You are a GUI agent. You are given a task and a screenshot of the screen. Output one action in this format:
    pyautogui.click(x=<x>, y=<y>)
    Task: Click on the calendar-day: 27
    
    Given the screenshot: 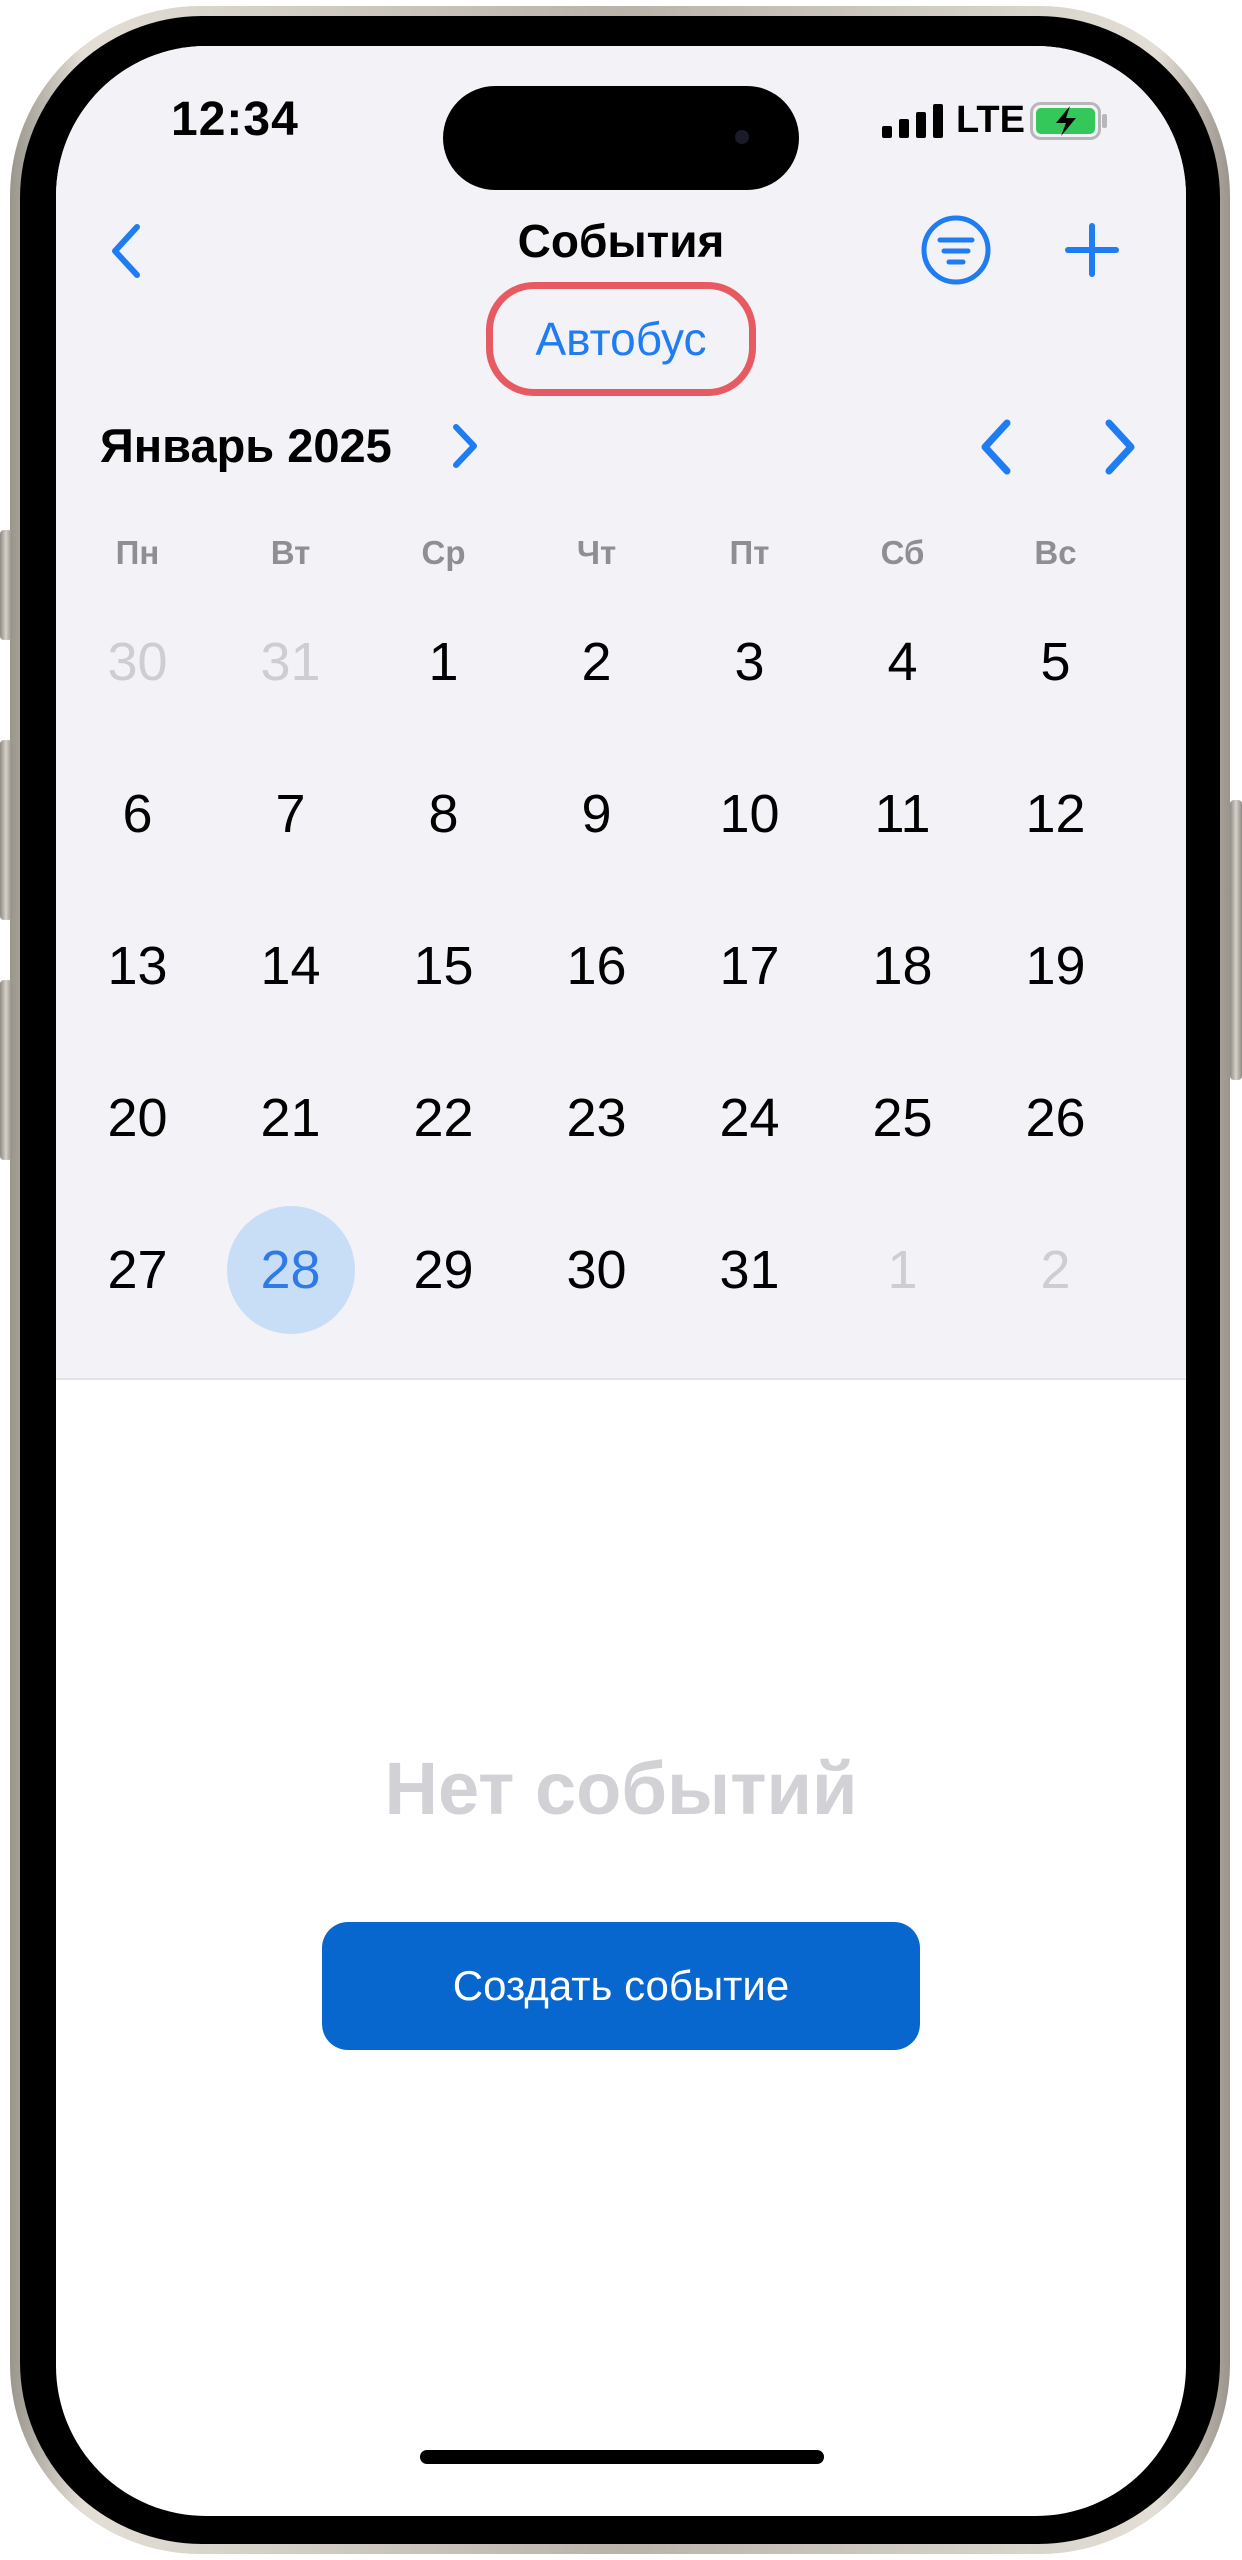 What is the action you would take?
    pyautogui.click(x=137, y=1270)
    